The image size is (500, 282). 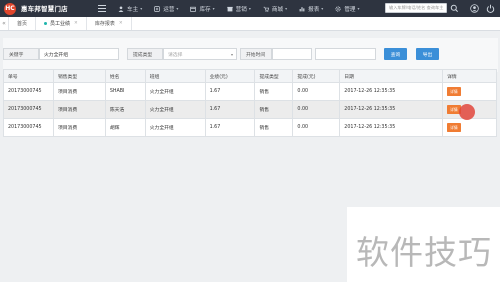 I want to click on app-title: 惠车邦智慧门店, so click(x=44, y=9).